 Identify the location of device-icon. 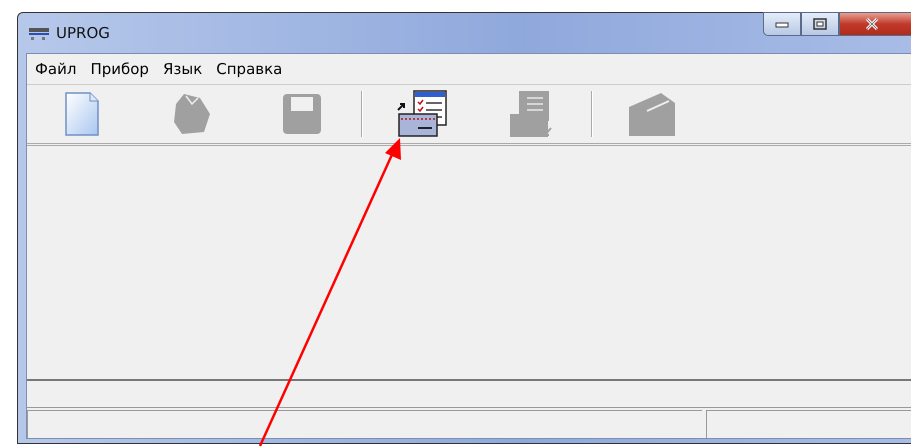
(652, 114).